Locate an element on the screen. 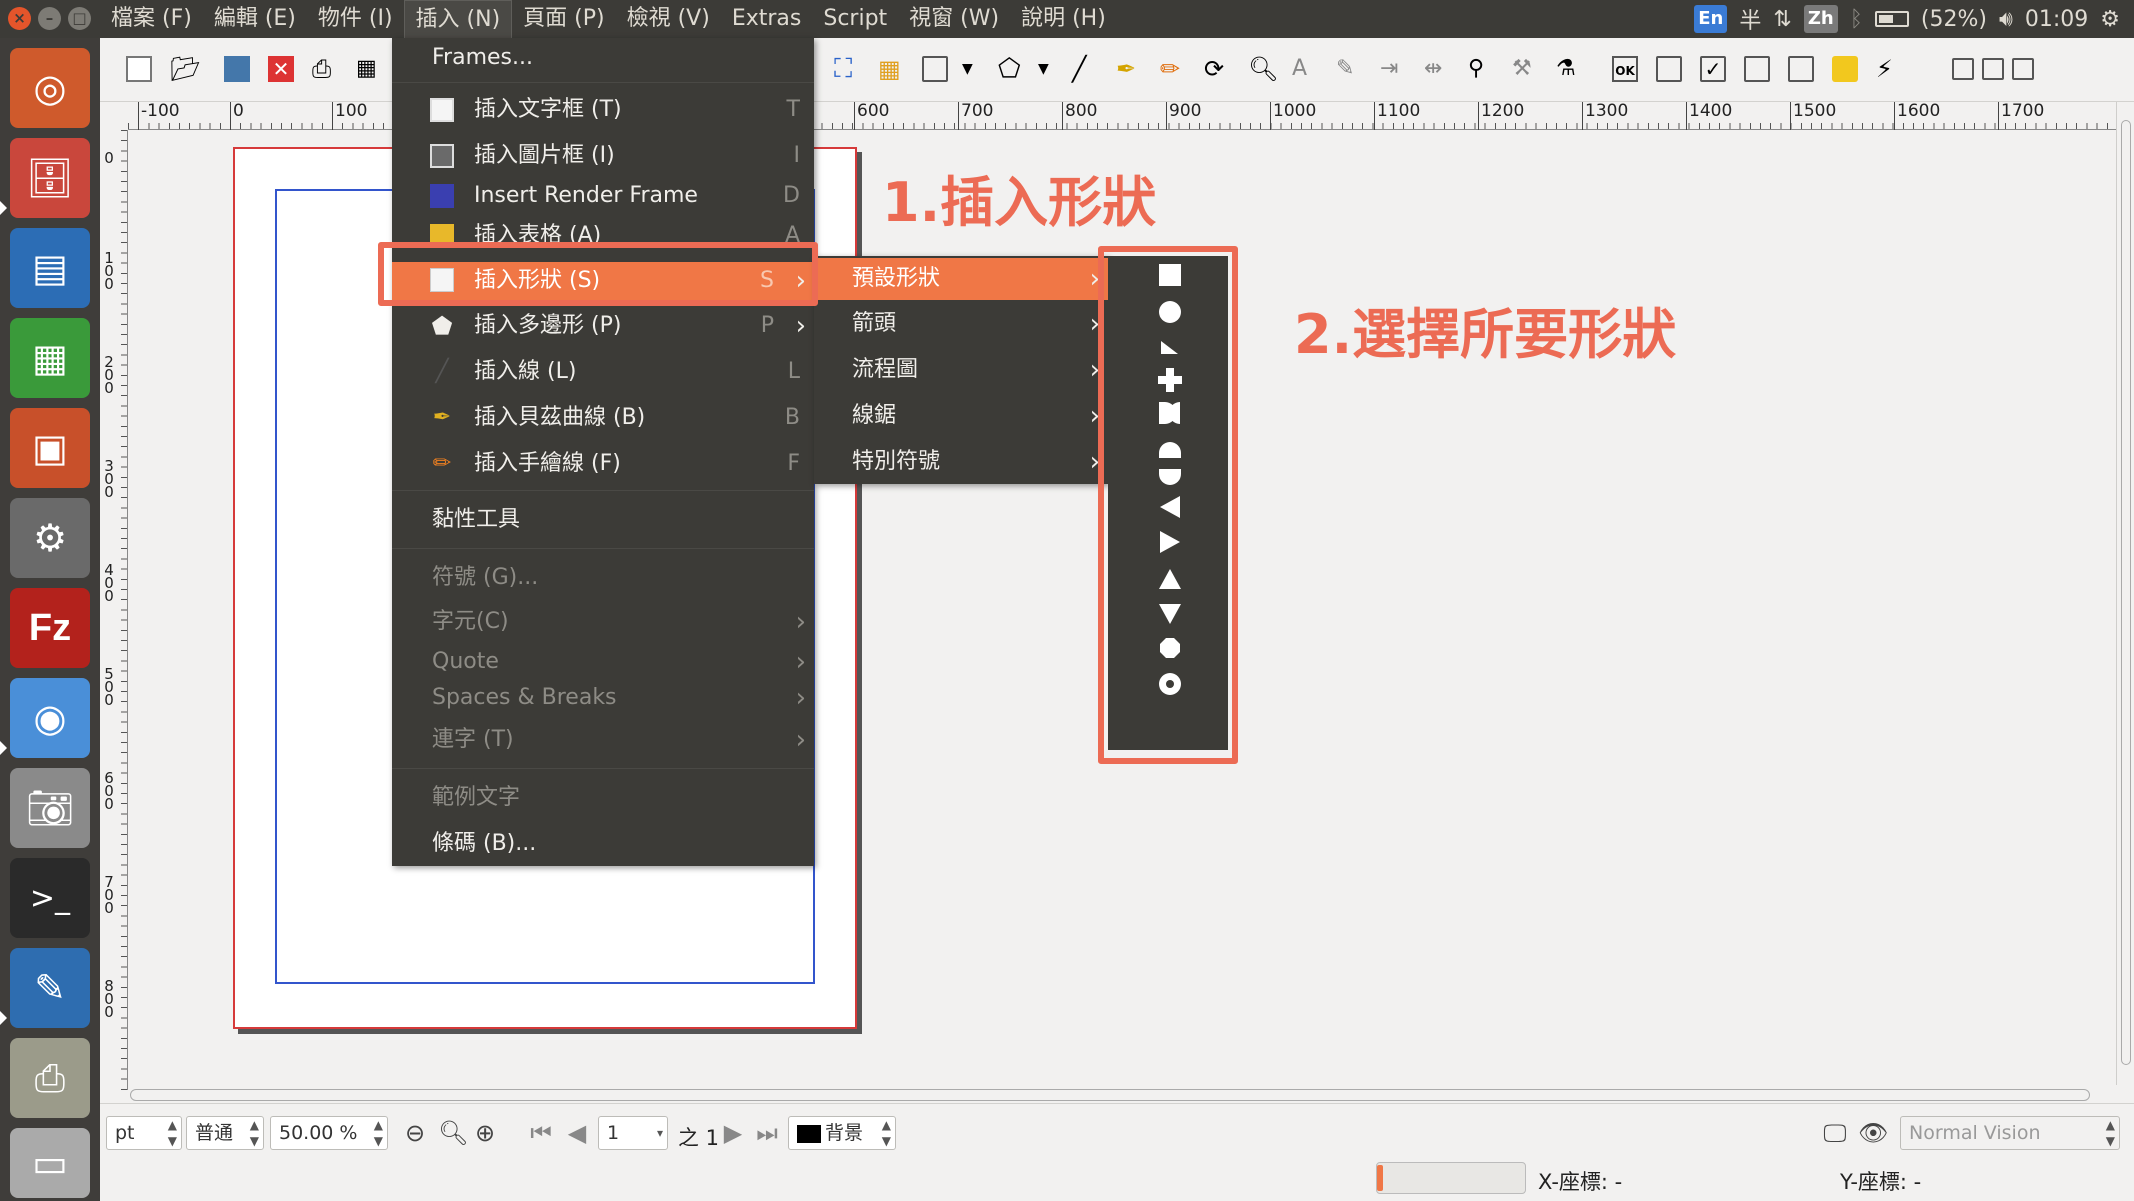 Image resolution: width=2134 pixels, height=1201 pixels. submenu-item-default-shapes: 預設形狀 › is located at coordinates (961, 279).